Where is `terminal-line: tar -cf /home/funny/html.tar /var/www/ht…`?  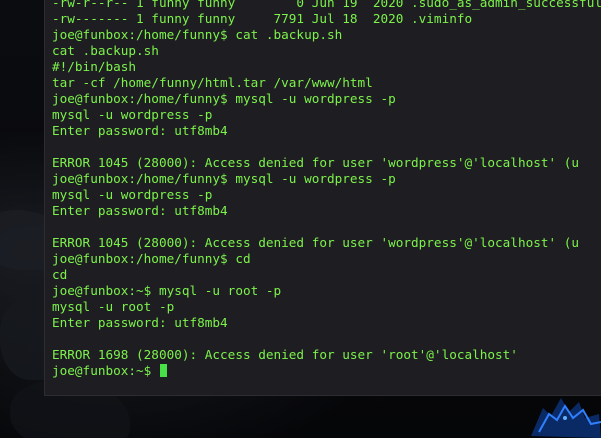
terminal-line: tar -cf /home/funny/html.tar /var/www/ht… is located at coordinates (212, 82).